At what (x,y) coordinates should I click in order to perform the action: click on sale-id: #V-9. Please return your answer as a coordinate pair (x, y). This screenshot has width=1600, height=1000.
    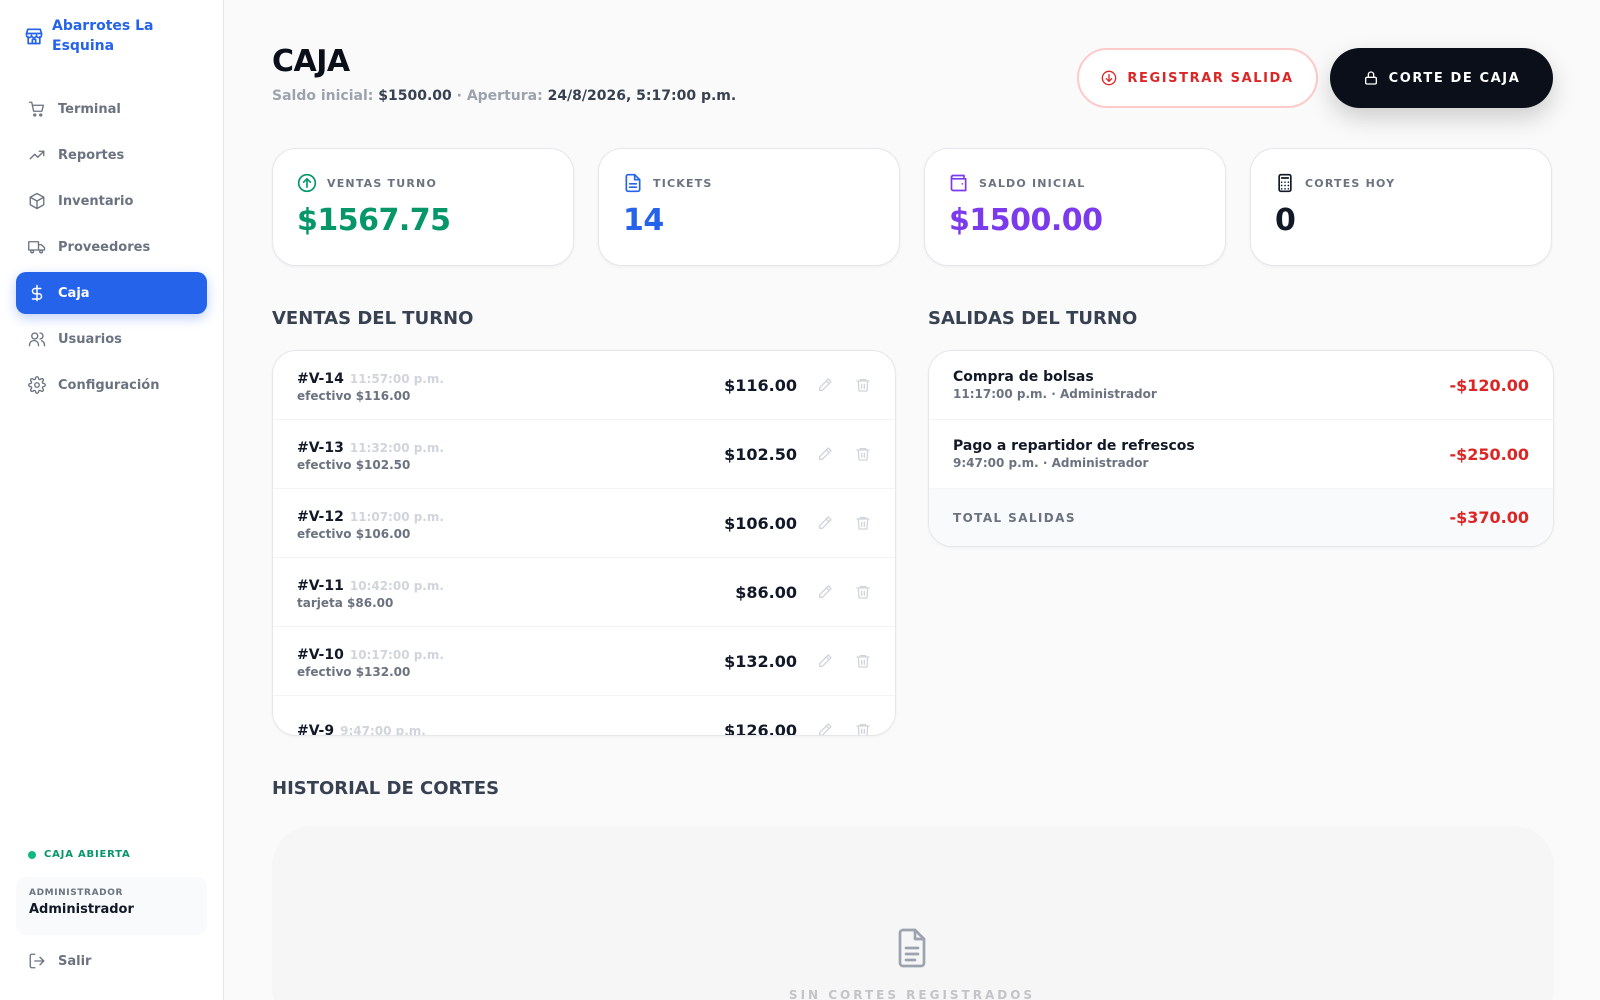
    Looking at the image, I should click on (316, 729).